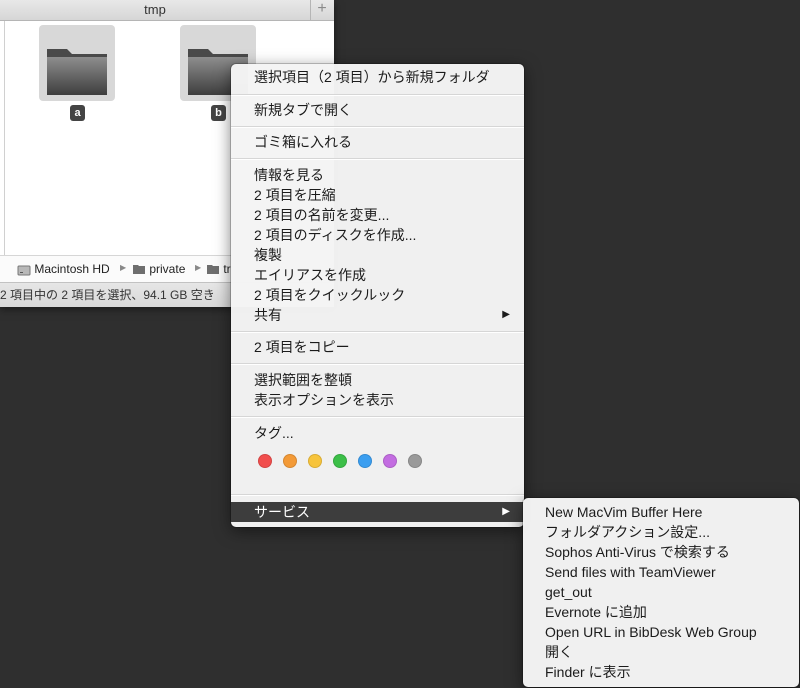 The width and height of the screenshot is (800, 688). Describe the element at coordinates (661, 552) in the screenshot. I see `service-item-sophos-scan: Sophos Anti-Virus で検索する` at that location.